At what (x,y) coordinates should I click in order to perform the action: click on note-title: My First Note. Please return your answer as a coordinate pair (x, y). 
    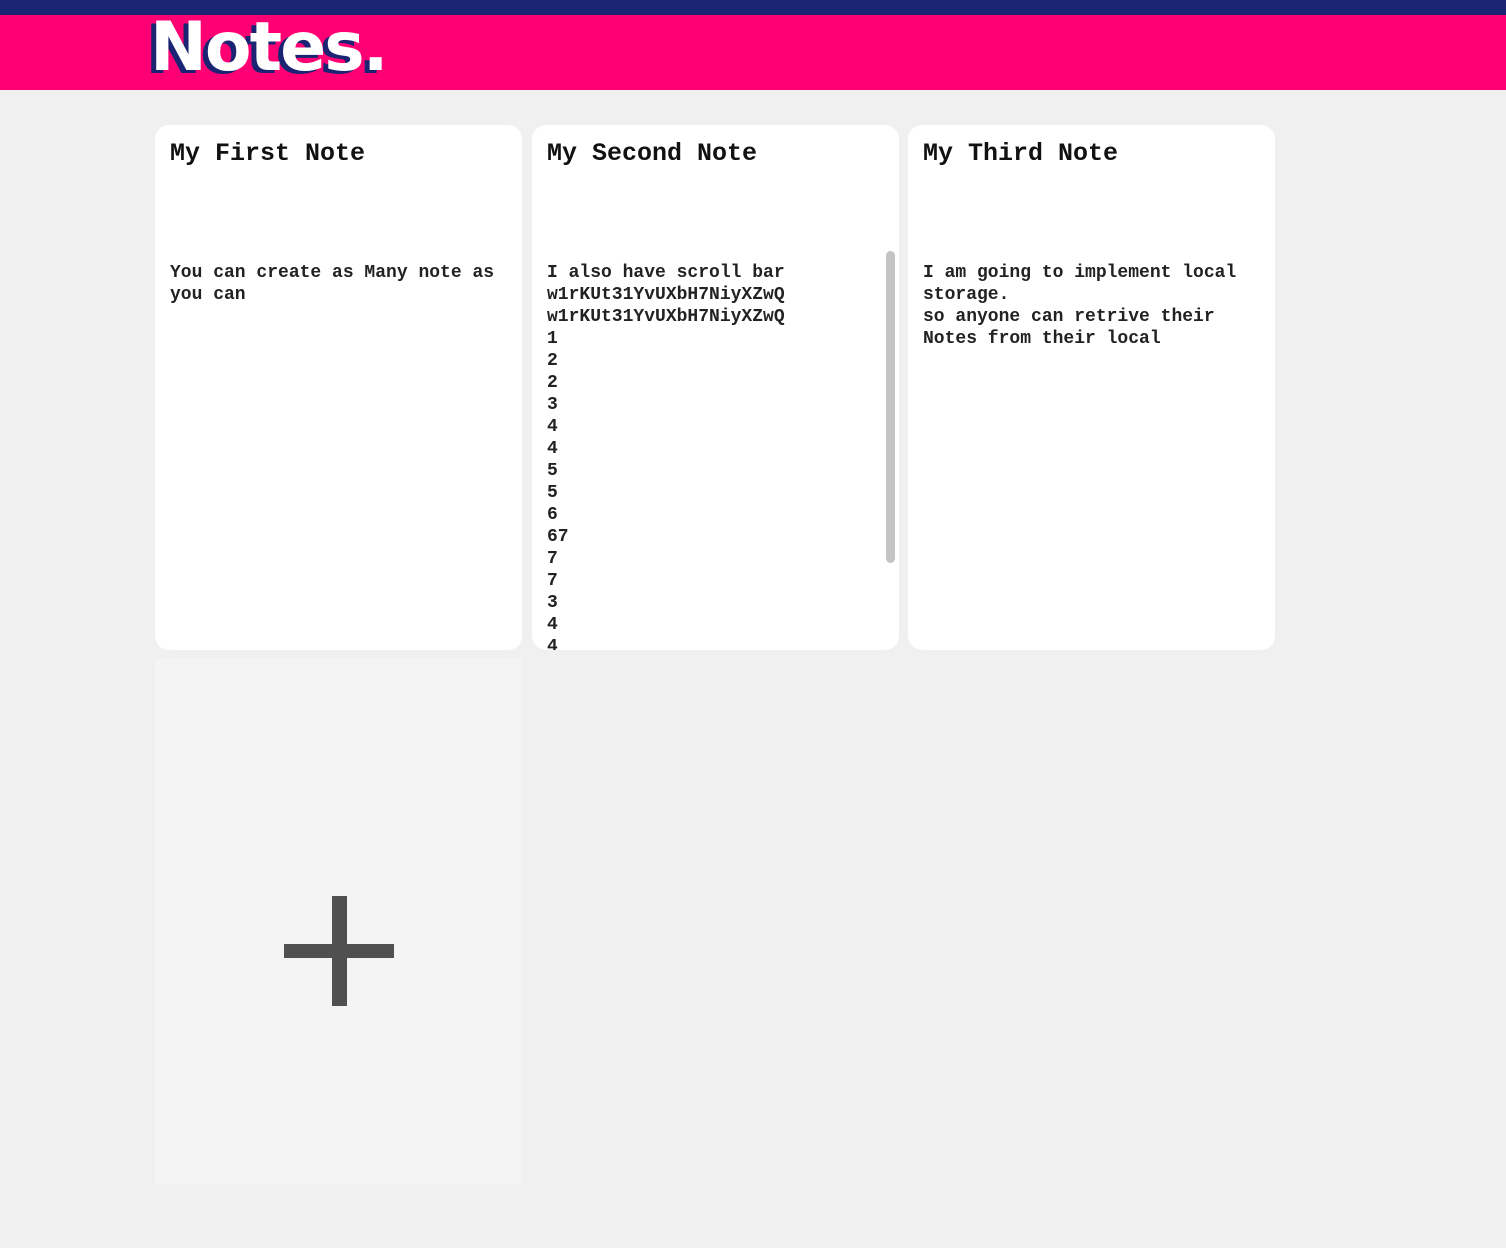
    Looking at the image, I should click on (267, 153).